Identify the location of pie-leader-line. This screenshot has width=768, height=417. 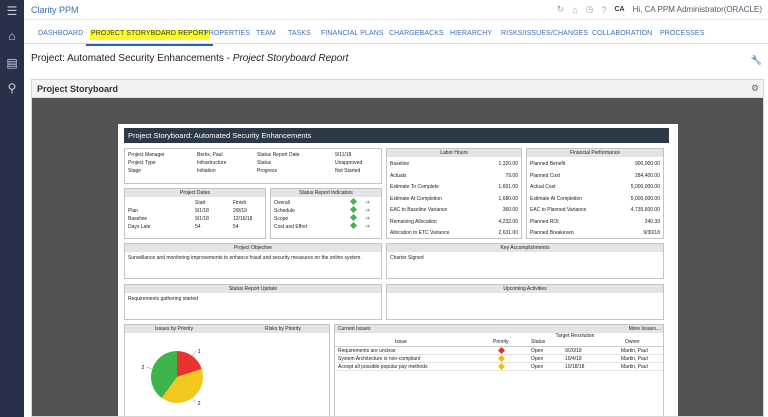
(194, 400).